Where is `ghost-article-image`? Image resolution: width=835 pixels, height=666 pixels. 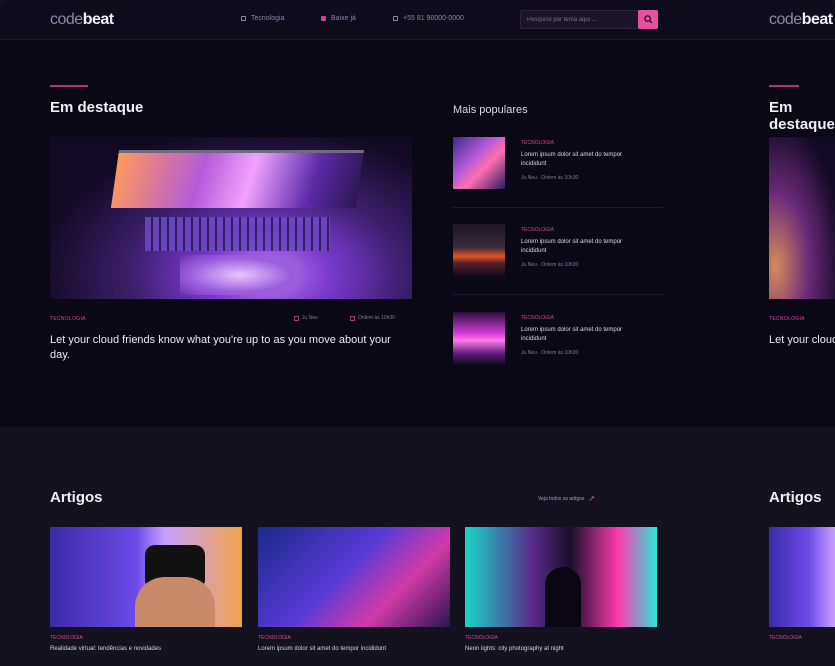 ghost-article-image is located at coordinates (802, 577).